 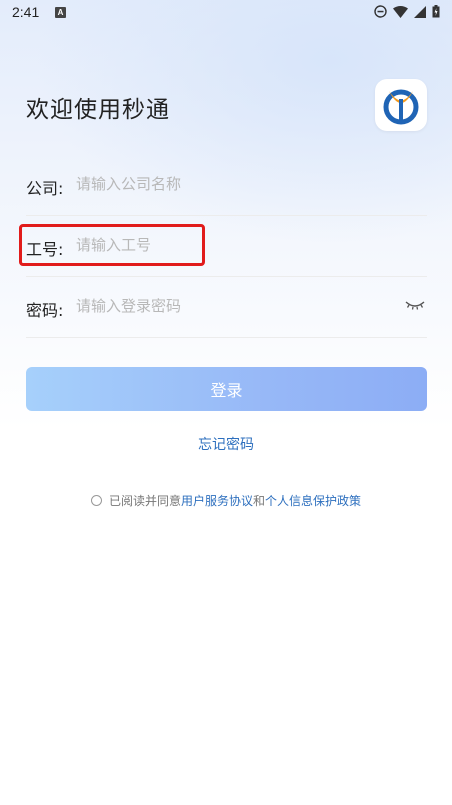 I want to click on company-input, so click(x=236, y=184).